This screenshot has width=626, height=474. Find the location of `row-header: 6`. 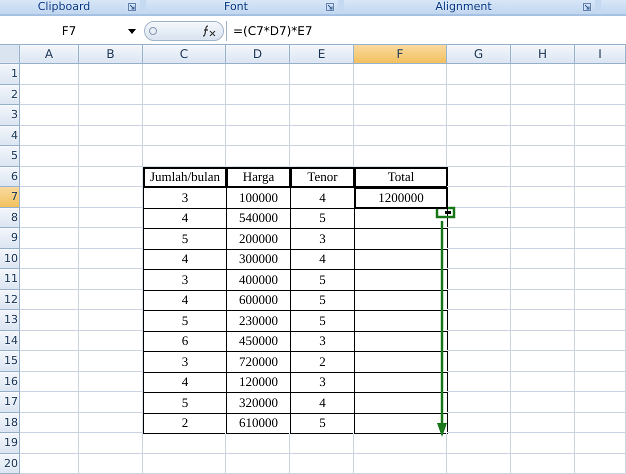

row-header: 6 is located at coordinates (10, 176).